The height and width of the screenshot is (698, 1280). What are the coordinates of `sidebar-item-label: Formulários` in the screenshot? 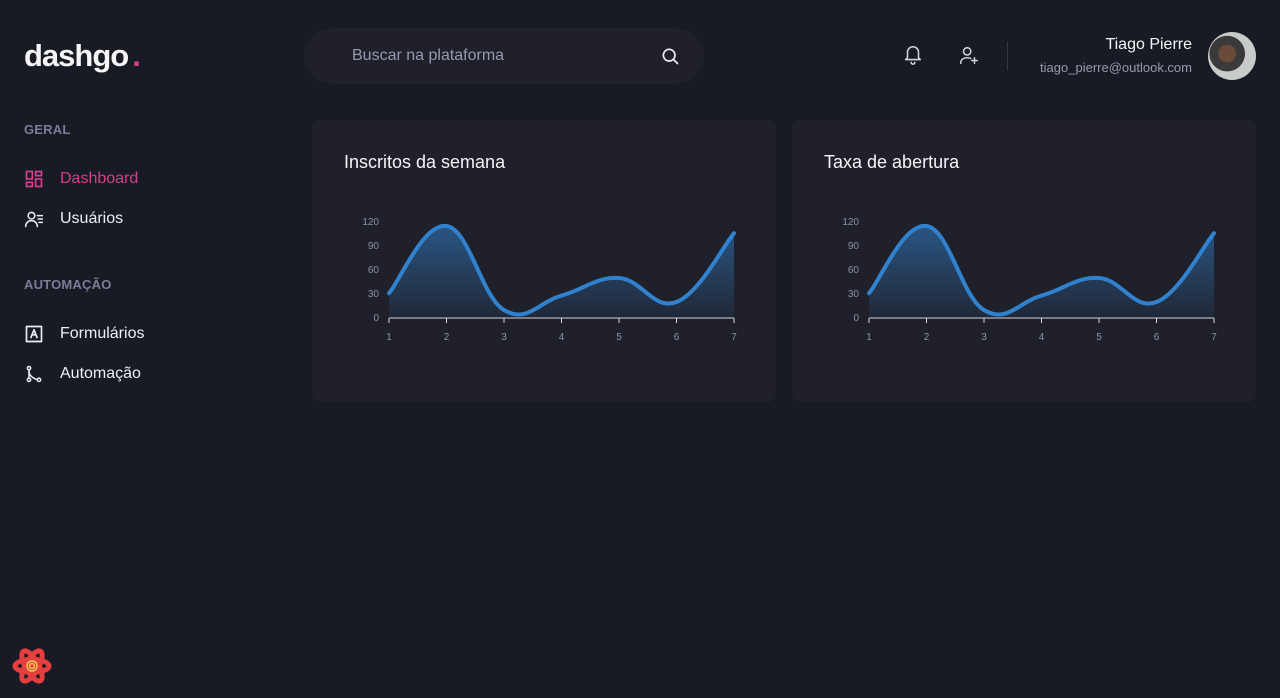 It's located at (102, 333).